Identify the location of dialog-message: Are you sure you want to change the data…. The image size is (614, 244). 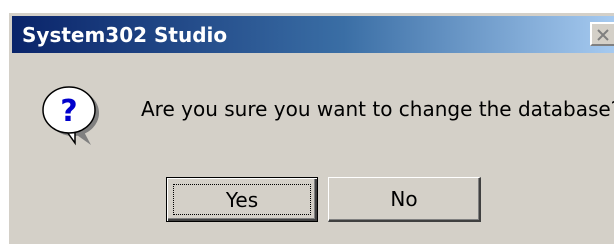
(377, 109).